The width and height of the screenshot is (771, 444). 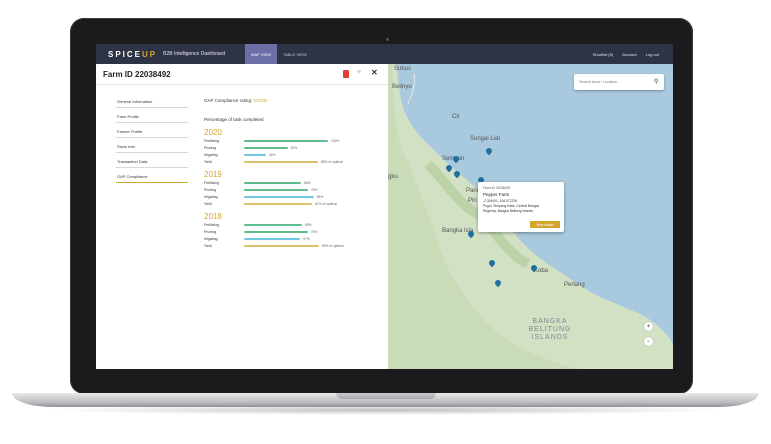 What do you see at coordinates (213, 216) in the screenshot?
I see `year-heading: 2018` at bounding box center [213, 216].